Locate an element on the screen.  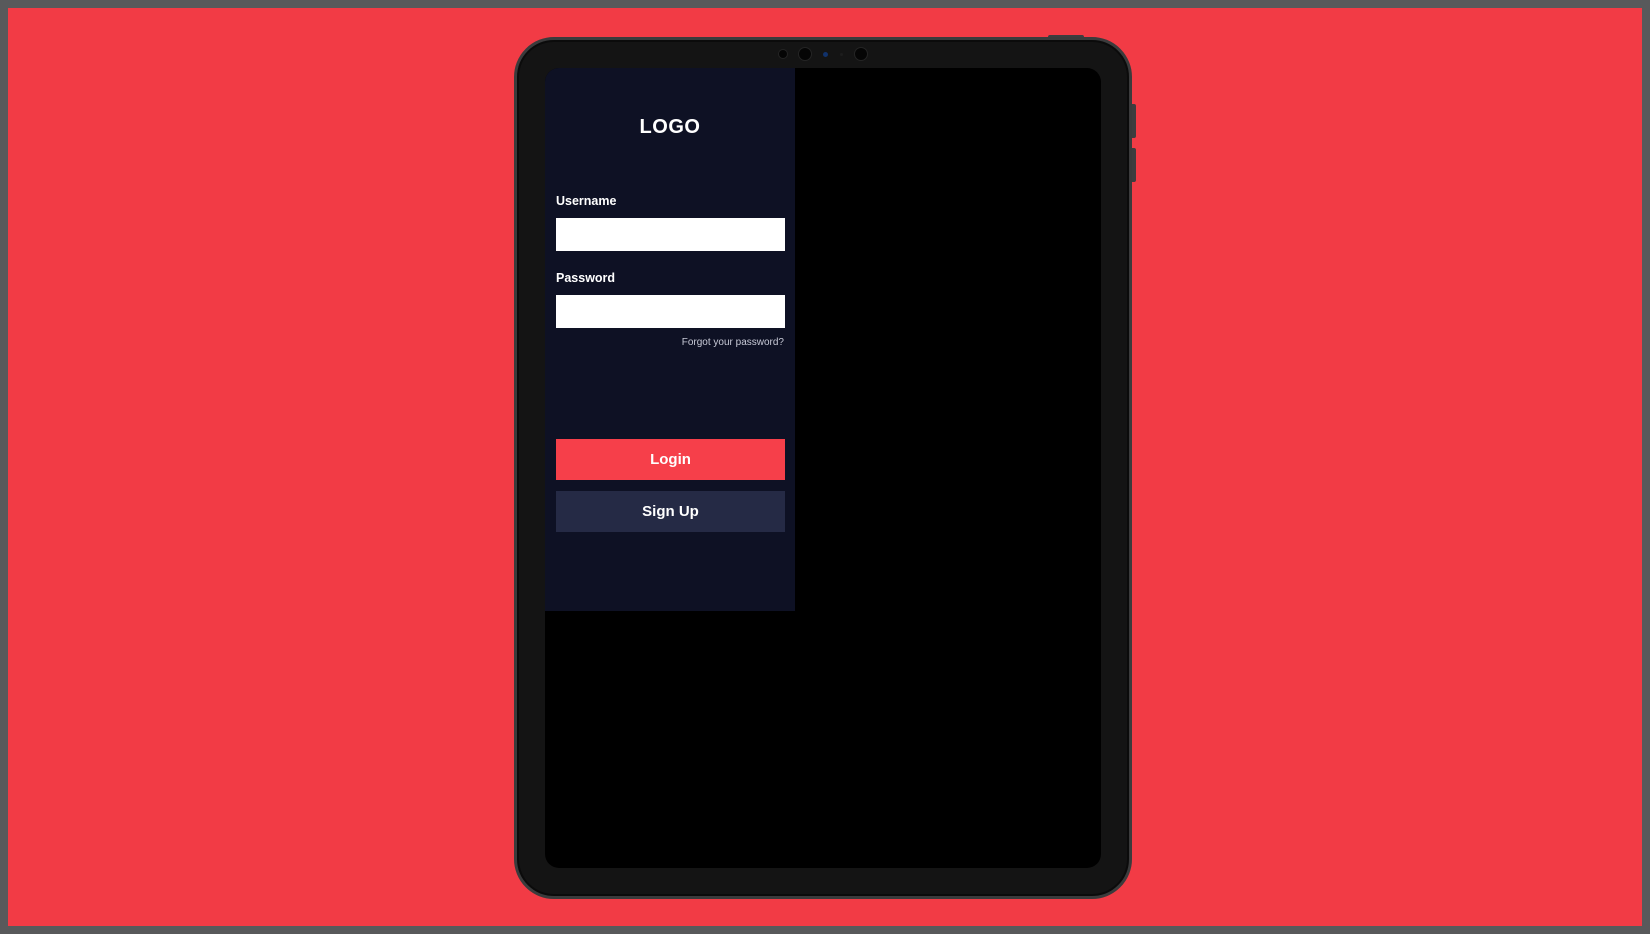
camera-bar is located at coordinates (823, 54).